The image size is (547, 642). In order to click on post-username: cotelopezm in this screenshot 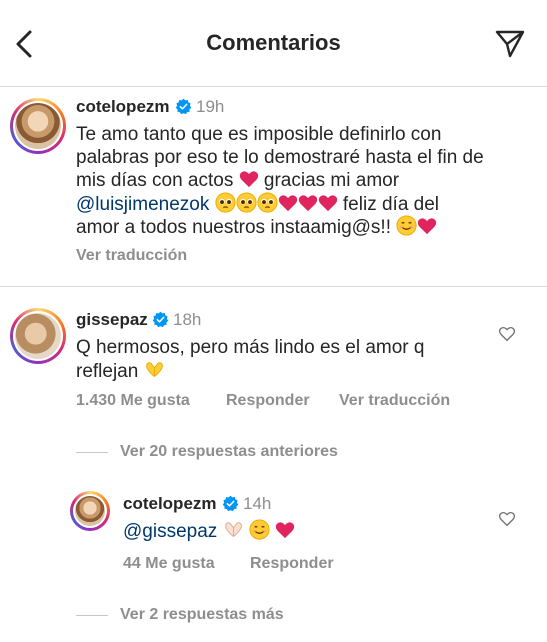, I will do `click(123, 107)`.